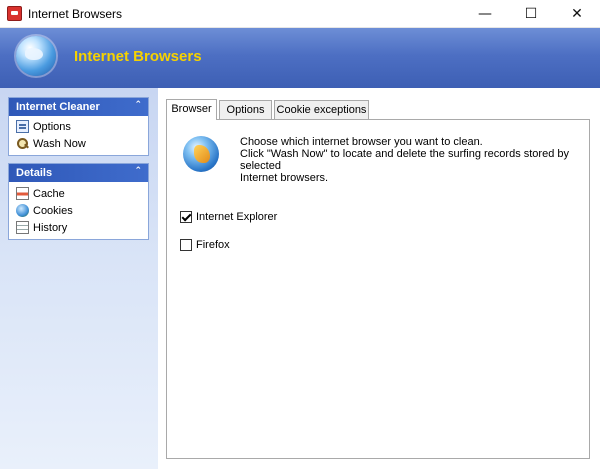  What do you see at coordinates (78, 227) in the screenshot?
I see `sidebar-item-history: History` at bounding box center [78, 227].